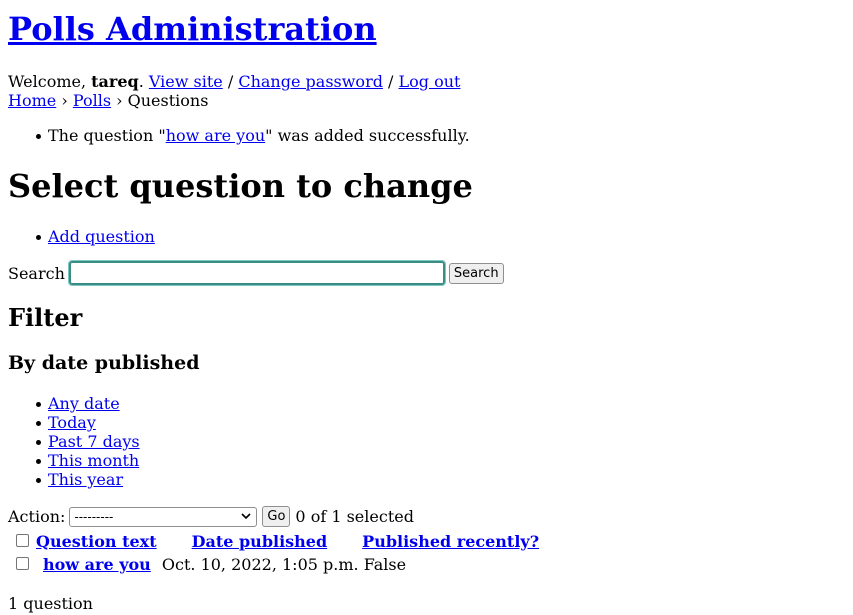 Image resolution: width=853 pixels, height=615 pixels. What do you see at coordinates (36, 273) in the screenshot?
I see `search-label: Search` at bounding box center [36, 273].